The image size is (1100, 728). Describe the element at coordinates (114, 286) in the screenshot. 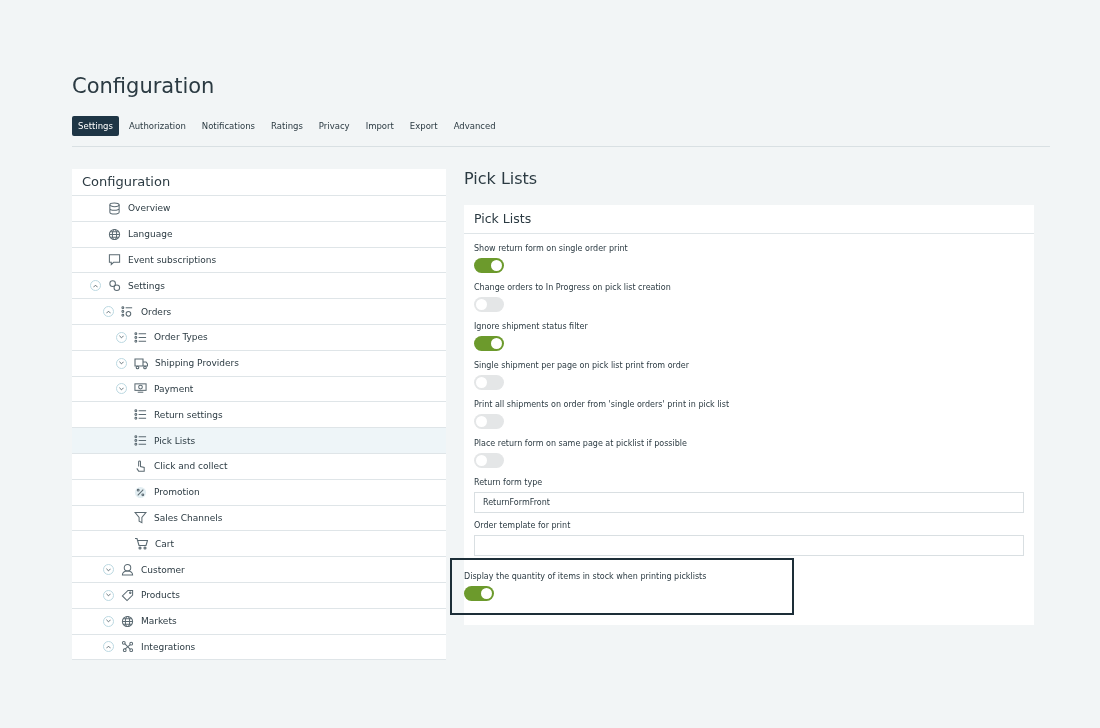

I see `gears-icon` at that location.